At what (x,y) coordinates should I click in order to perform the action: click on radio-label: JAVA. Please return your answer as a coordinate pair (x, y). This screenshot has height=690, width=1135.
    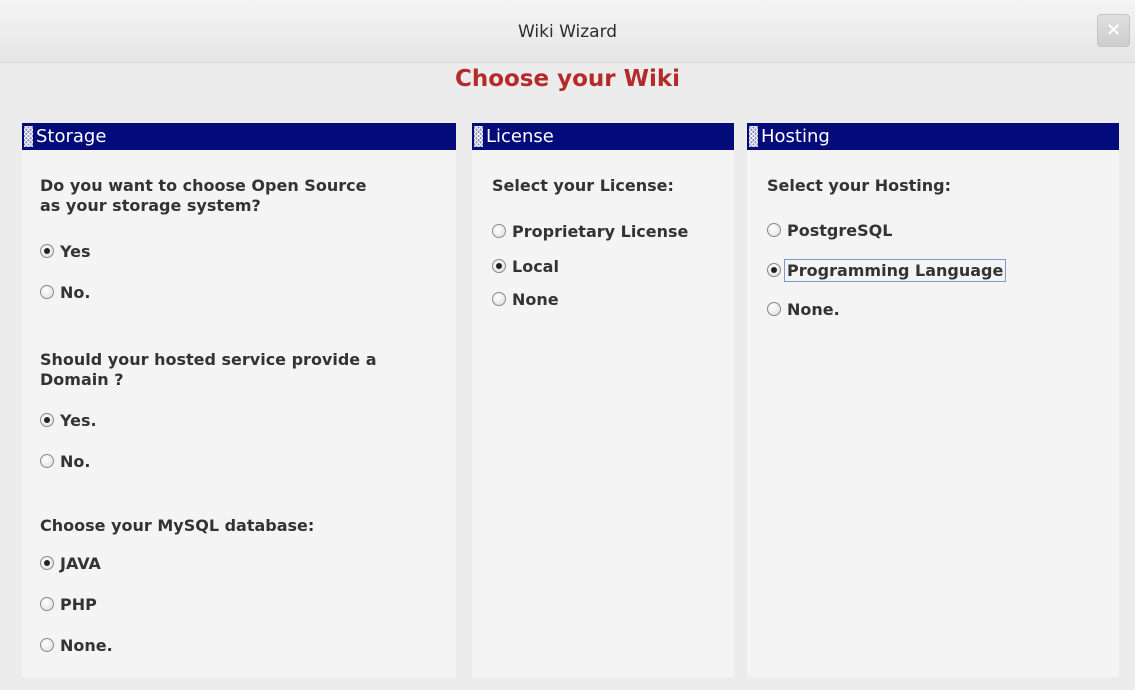
    Looking at the image, I should click on (80, 563).